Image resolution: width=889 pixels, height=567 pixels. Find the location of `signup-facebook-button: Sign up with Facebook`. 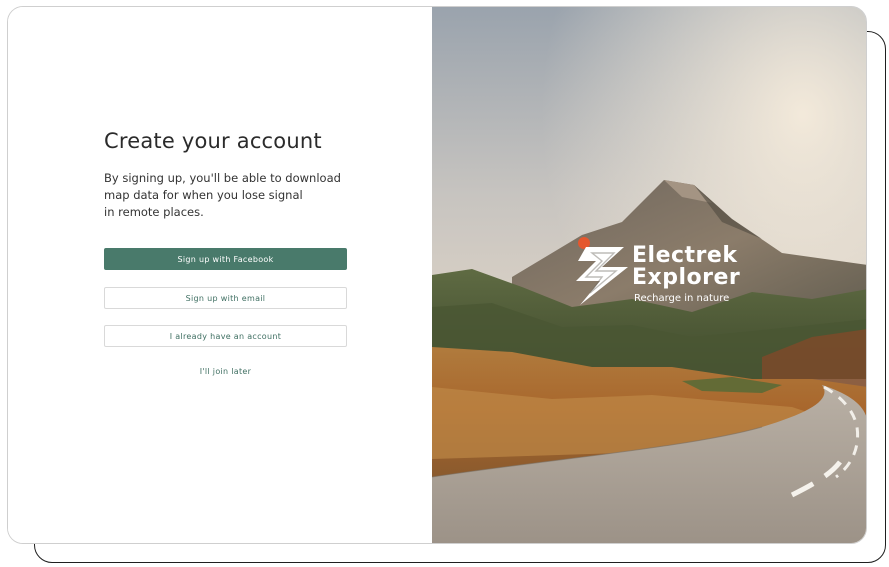

signup-facebook-button: Sign up with Facebook is located at coordinates (225, 259).